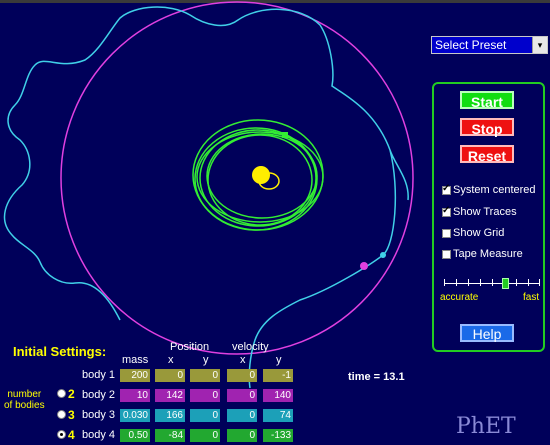 The height and width of the screenshot is (445, 550). I want to click on system-centered-label: System centered, so click(494, 190).